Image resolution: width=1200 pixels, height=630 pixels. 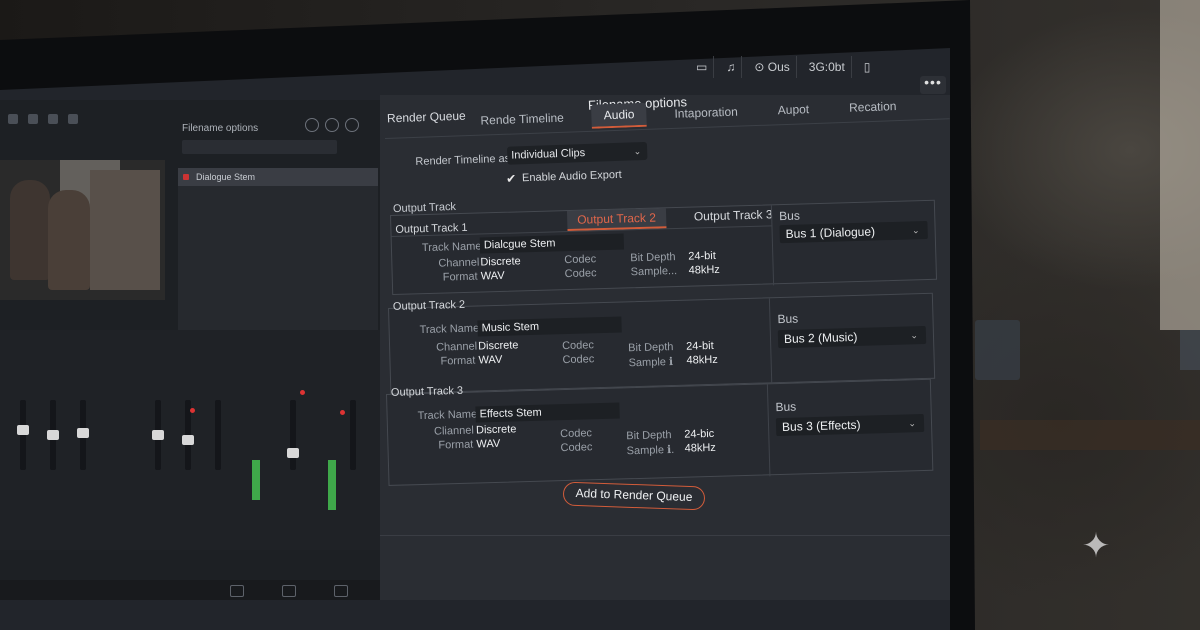 I want to click on track-name-label: Track Name, so click(x=447, y=415).